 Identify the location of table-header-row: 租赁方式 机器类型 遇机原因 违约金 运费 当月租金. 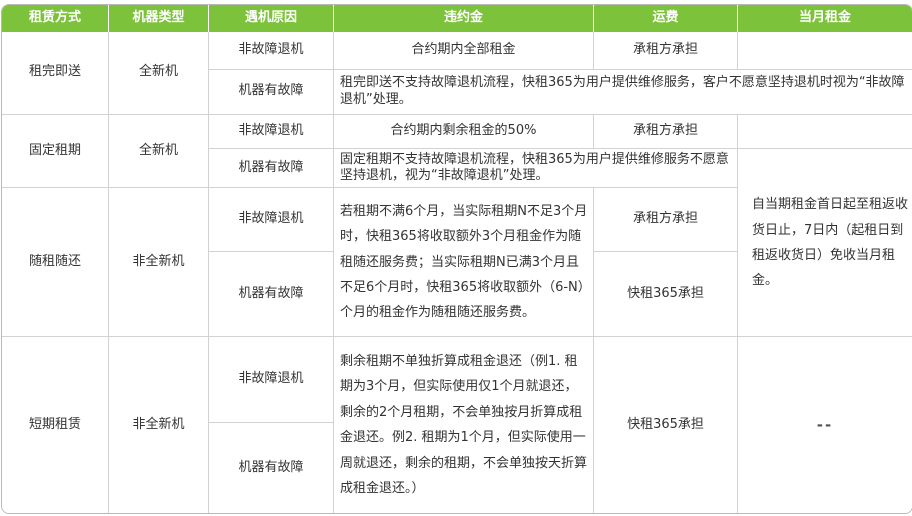
(457, 18).